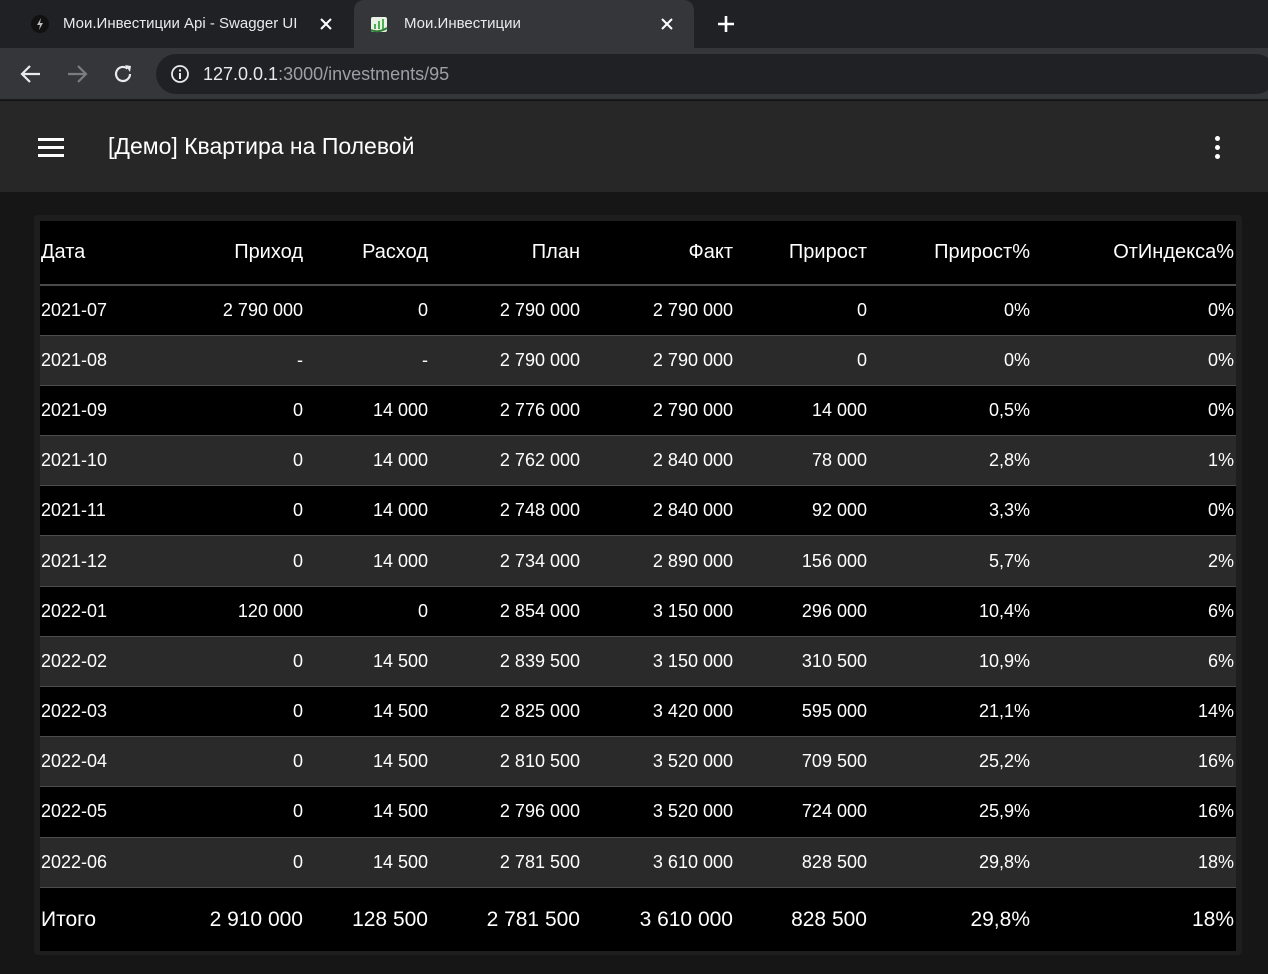 The width and height of the screenshot is (1268, 974). What do you see at coordinates (74, 409) in the screenshot?
I see `row-date-cell: 2021-09` at bounding box center [74, 409].